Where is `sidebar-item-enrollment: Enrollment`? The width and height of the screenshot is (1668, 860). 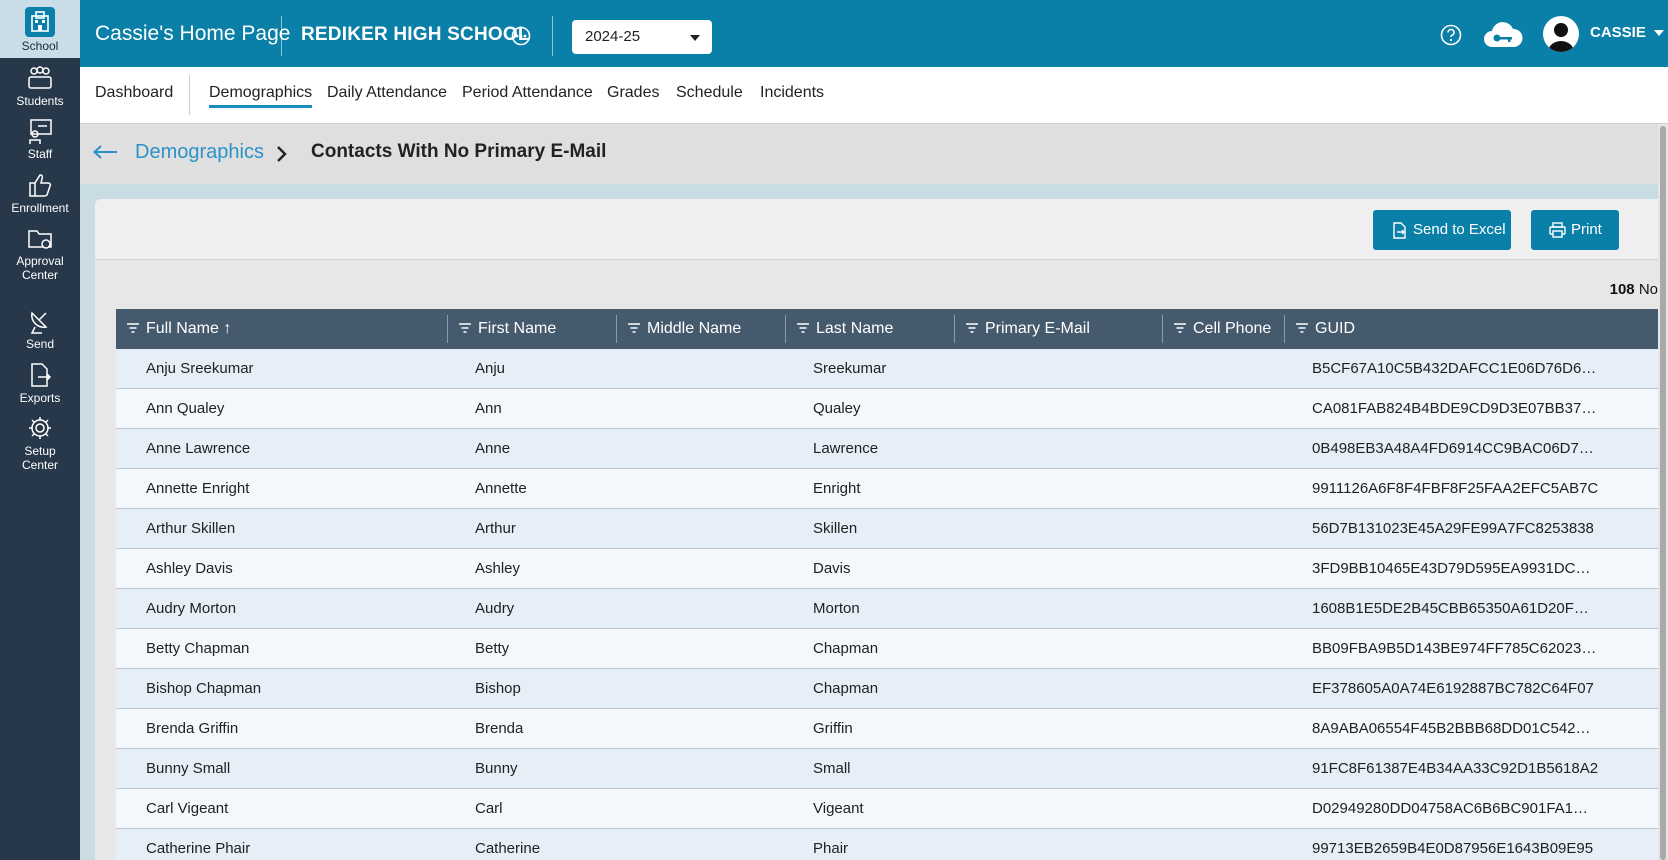 sidebar-item-enrollment: Enrollment is located at coordinates (40, 193).